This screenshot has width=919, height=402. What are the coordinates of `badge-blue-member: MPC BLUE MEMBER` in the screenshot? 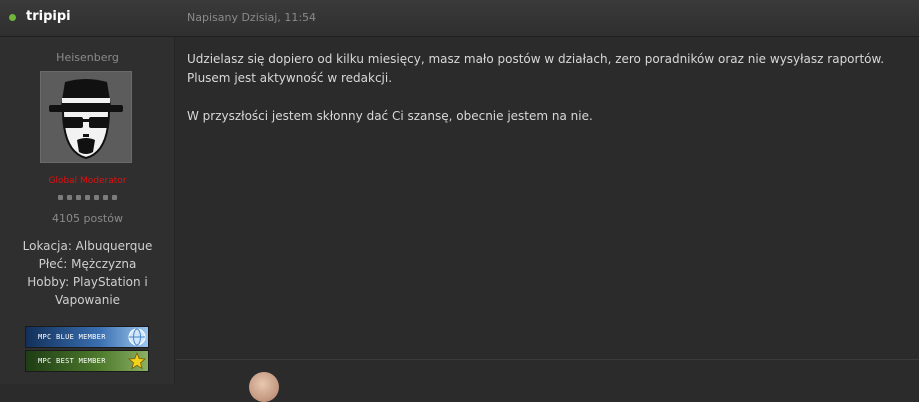 It's located at (87, 337).